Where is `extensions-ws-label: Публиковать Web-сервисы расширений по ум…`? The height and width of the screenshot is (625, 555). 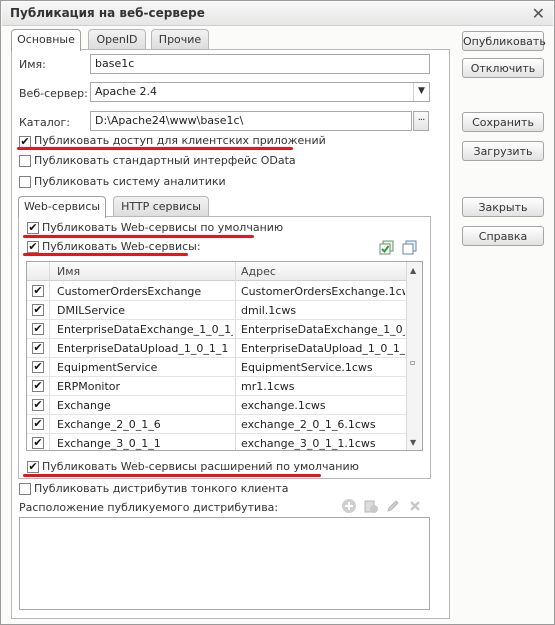
extensions-ws-label: Публиковать Web-сервисы расширений по ум… is located at coordinates (200, 466).